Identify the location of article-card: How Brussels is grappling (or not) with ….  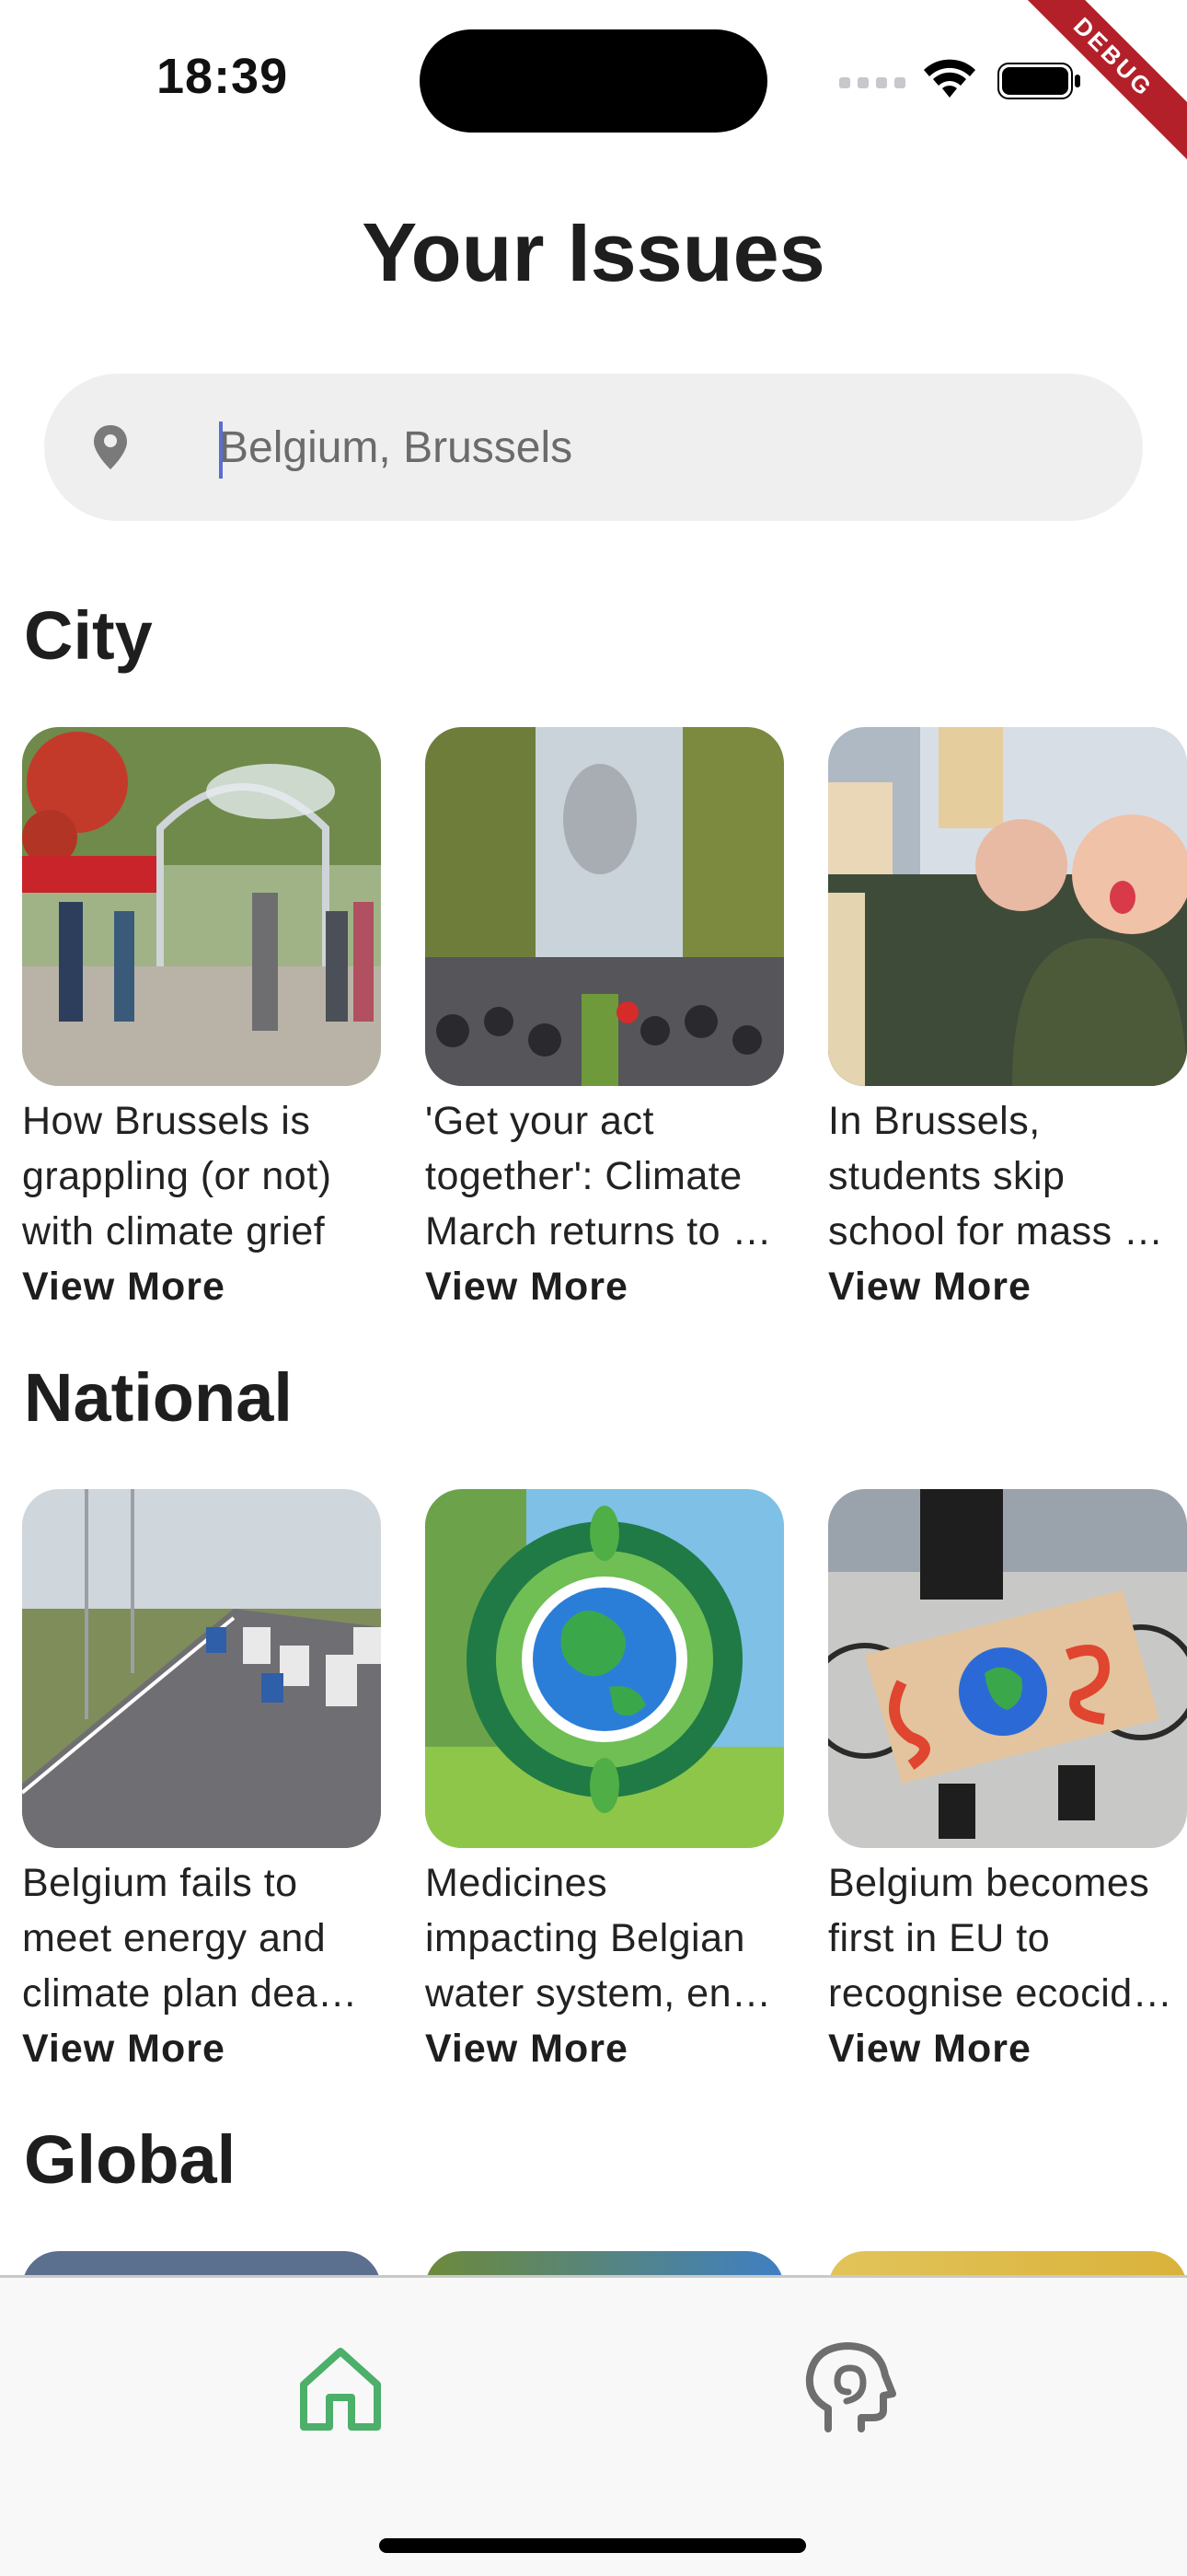
(201, 1021).